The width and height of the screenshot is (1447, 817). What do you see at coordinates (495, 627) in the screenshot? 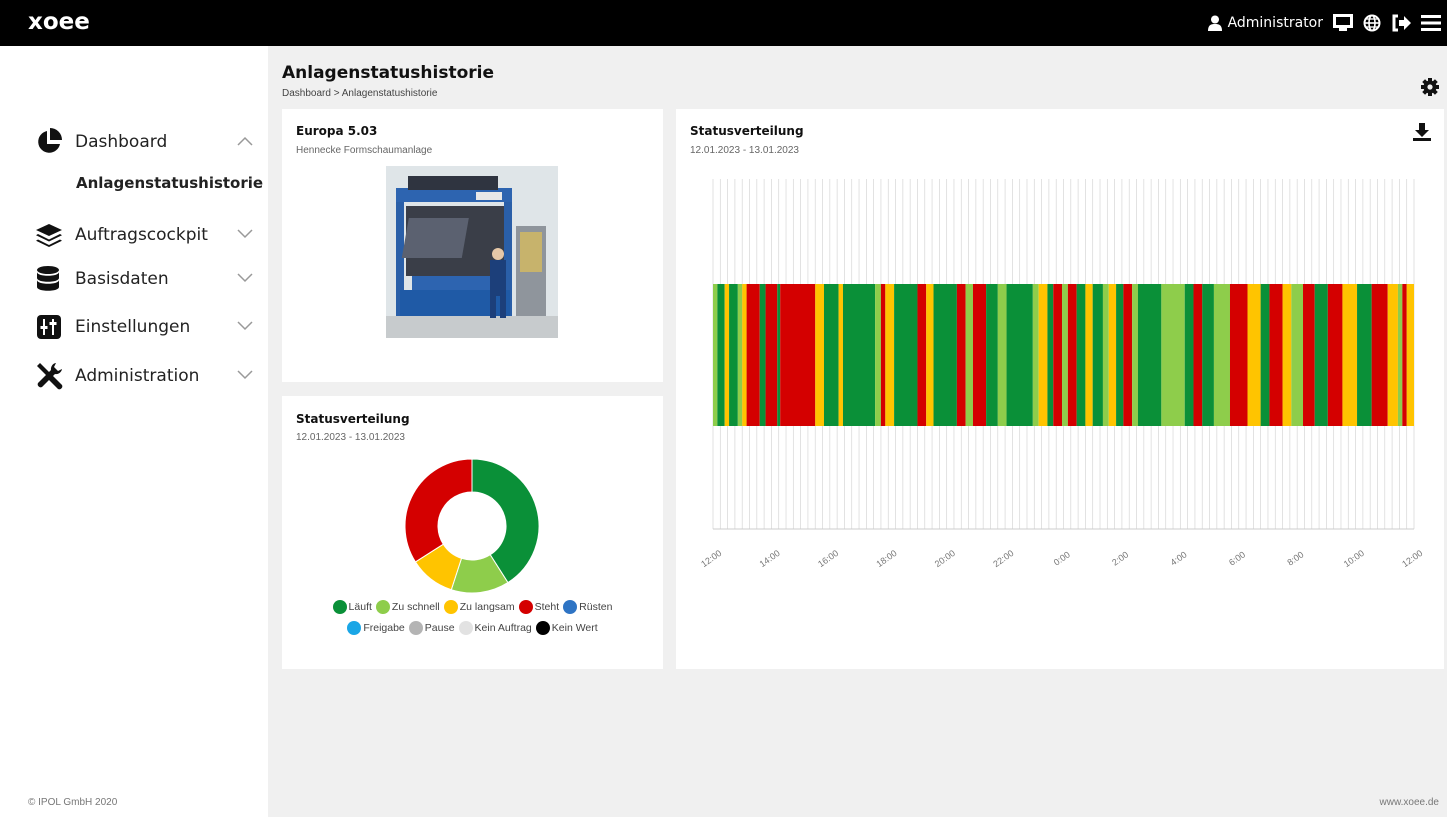
I see `legend-item: Kein Auftrag` at bounding box center [495, 627].